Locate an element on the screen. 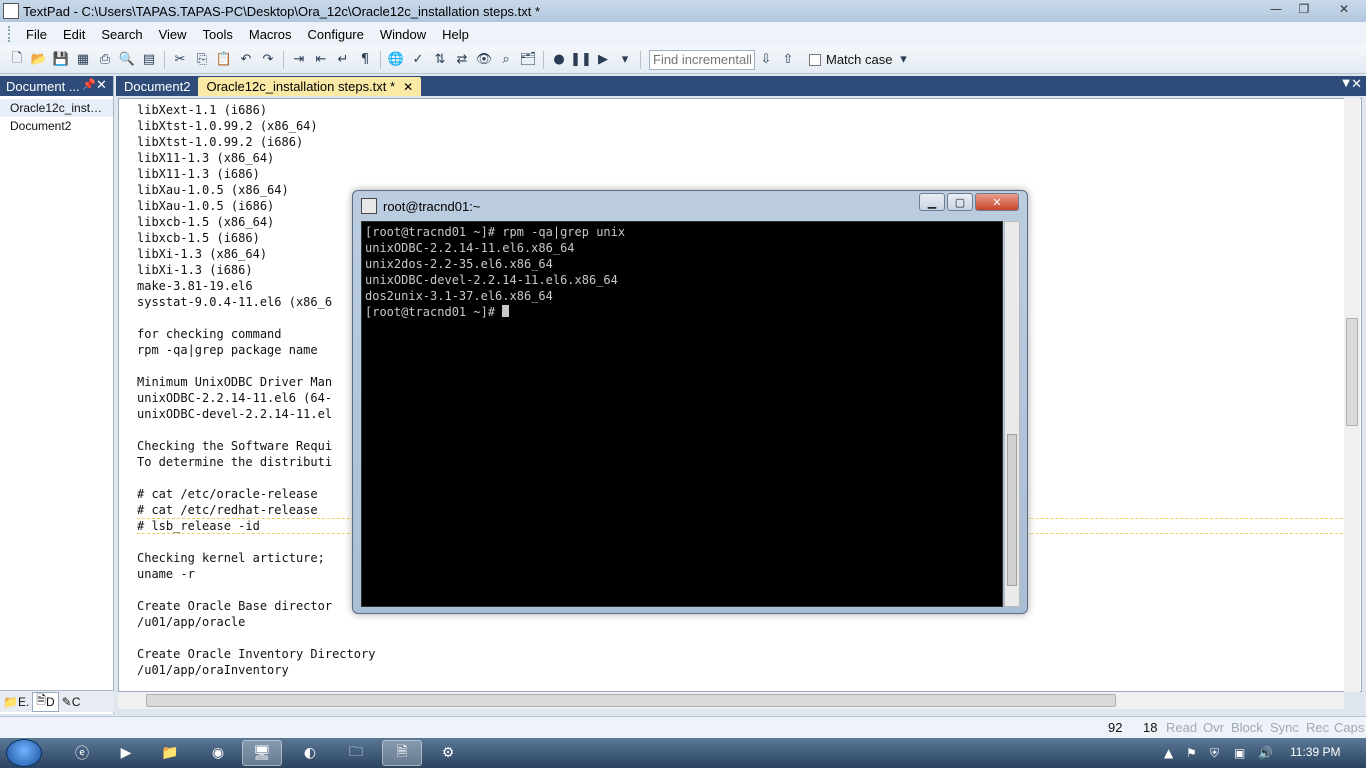  sort-icon: ⇅ is located at coordinates (440, 60).